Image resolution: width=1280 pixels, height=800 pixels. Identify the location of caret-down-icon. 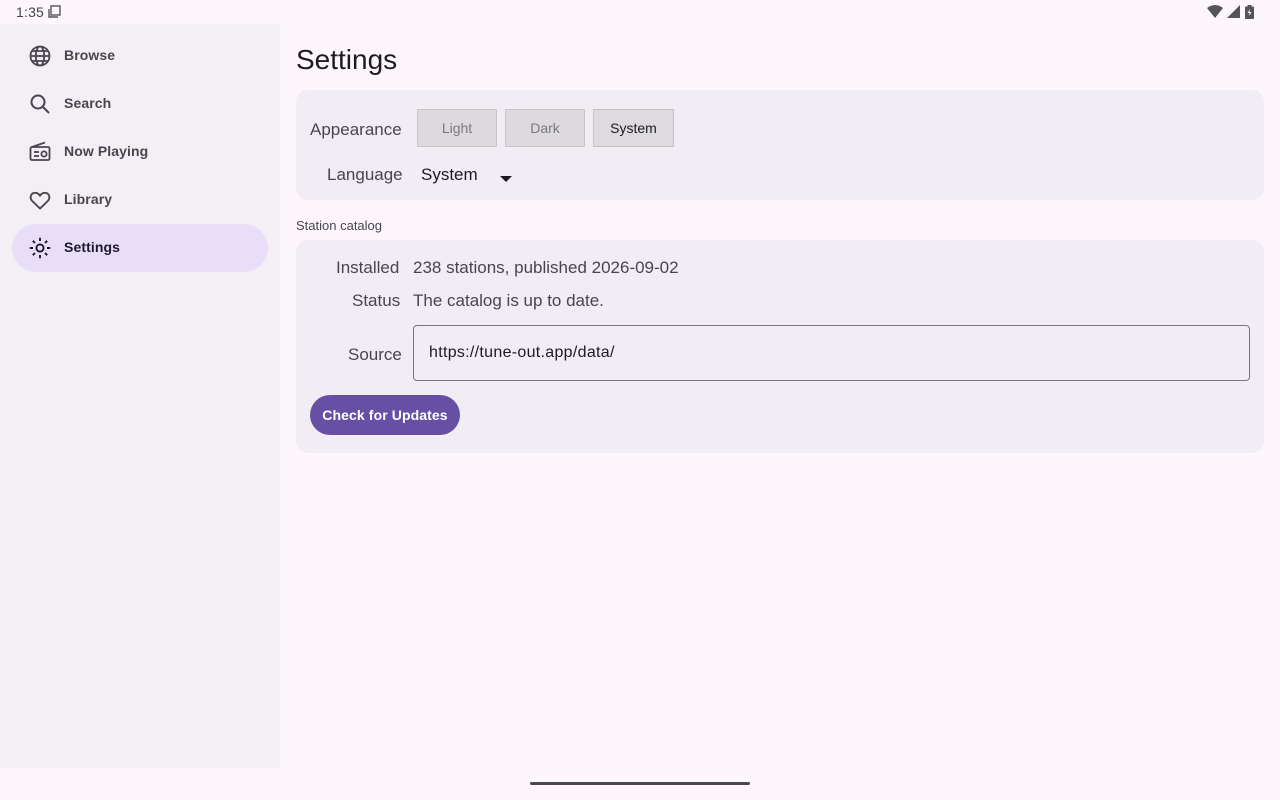
(506, 179).